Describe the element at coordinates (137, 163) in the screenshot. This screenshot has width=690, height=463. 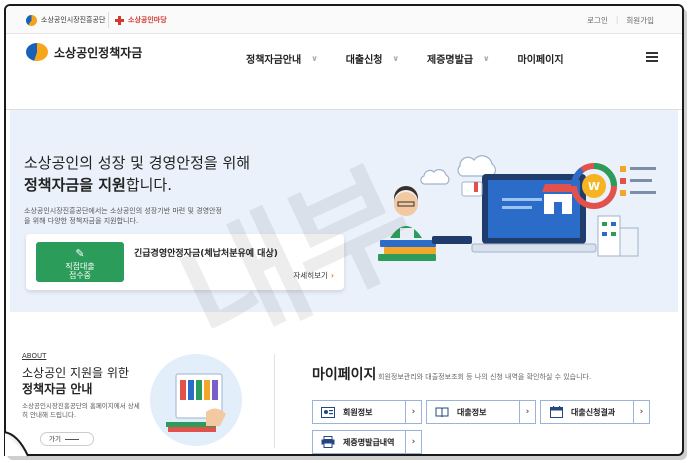
I see `hero-headline: 소상공인의 성장 및 경영안정을 위해` at that location.